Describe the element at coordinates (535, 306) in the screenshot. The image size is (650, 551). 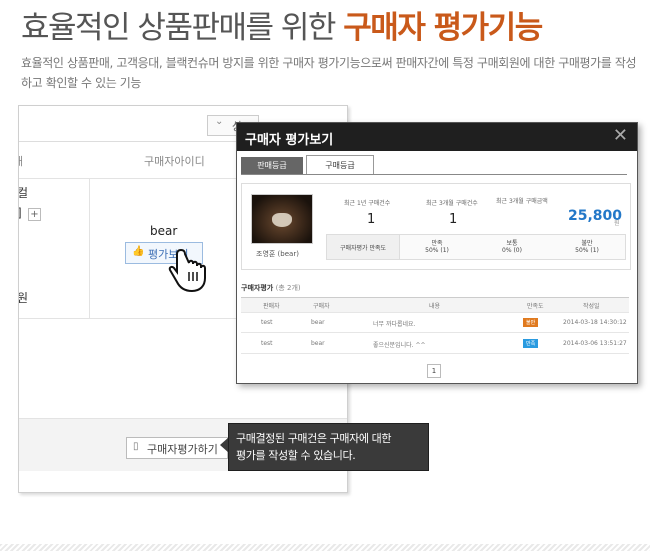
I see `column-header-rating: 만족도` at that location.